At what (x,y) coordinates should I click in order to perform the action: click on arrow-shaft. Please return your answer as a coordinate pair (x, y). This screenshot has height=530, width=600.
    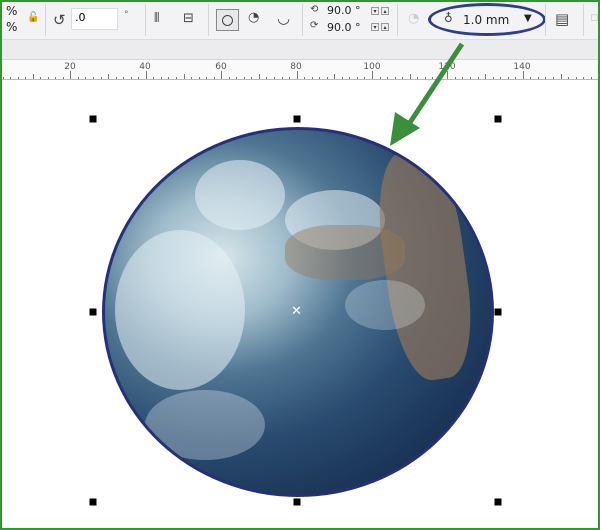
    Looking at the image, I should click on (433, 87).